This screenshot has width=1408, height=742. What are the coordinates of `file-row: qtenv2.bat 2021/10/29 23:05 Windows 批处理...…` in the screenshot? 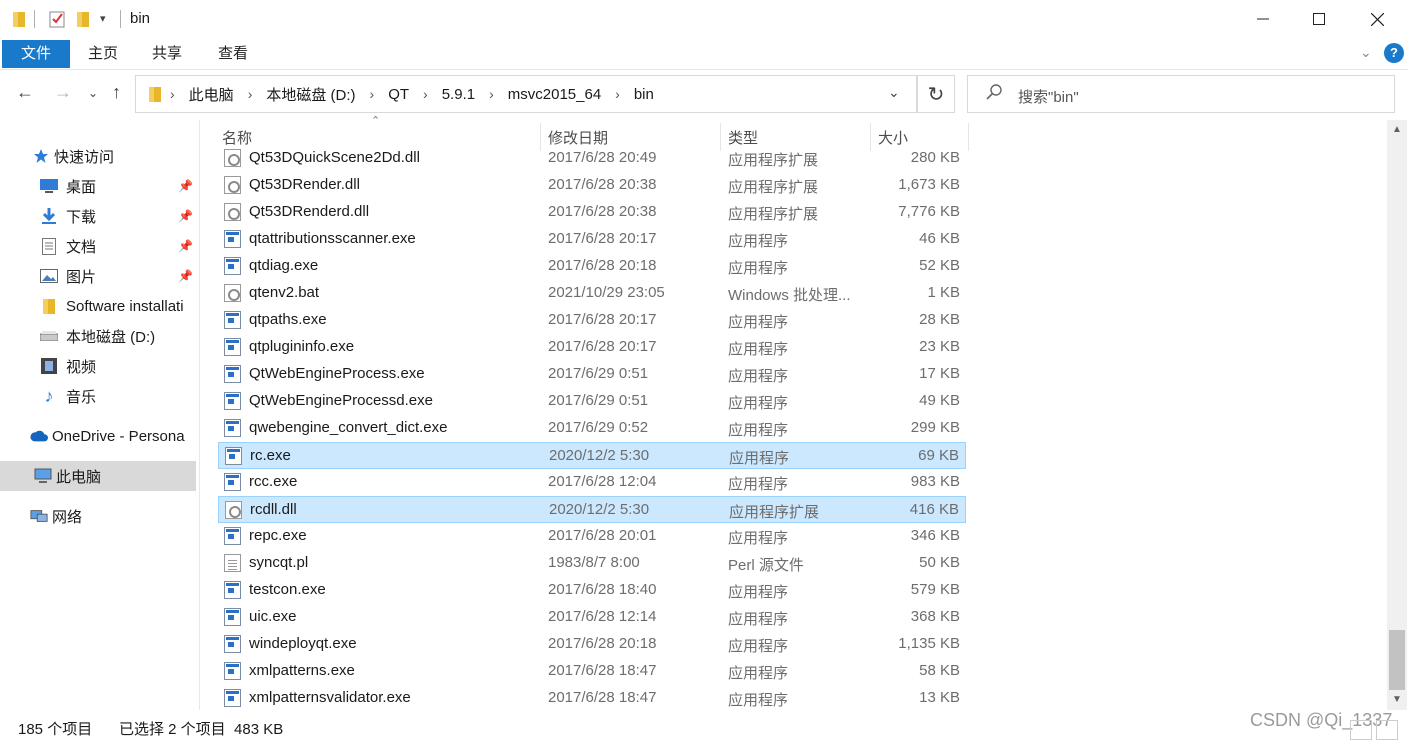 It's located at (592, 293).